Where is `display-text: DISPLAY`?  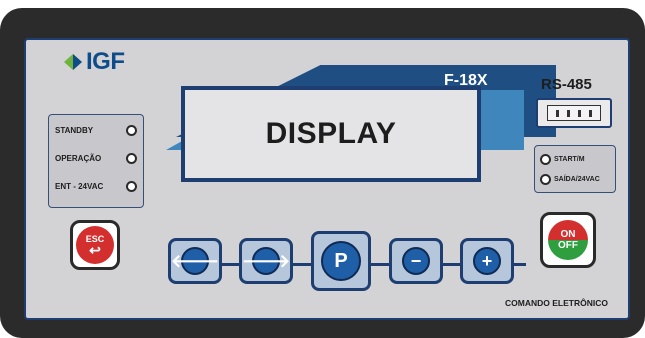 display-text: DISPLAY is located at coordinates (331, 133).